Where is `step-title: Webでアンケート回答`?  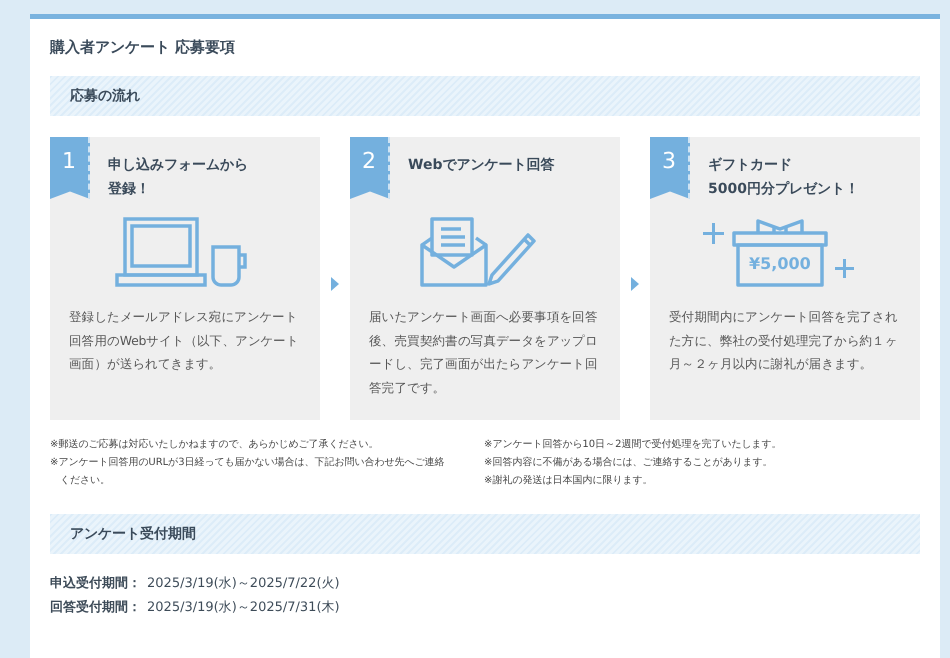 step-title: Webでアンケート回答 is located at coordinates (481, 165).